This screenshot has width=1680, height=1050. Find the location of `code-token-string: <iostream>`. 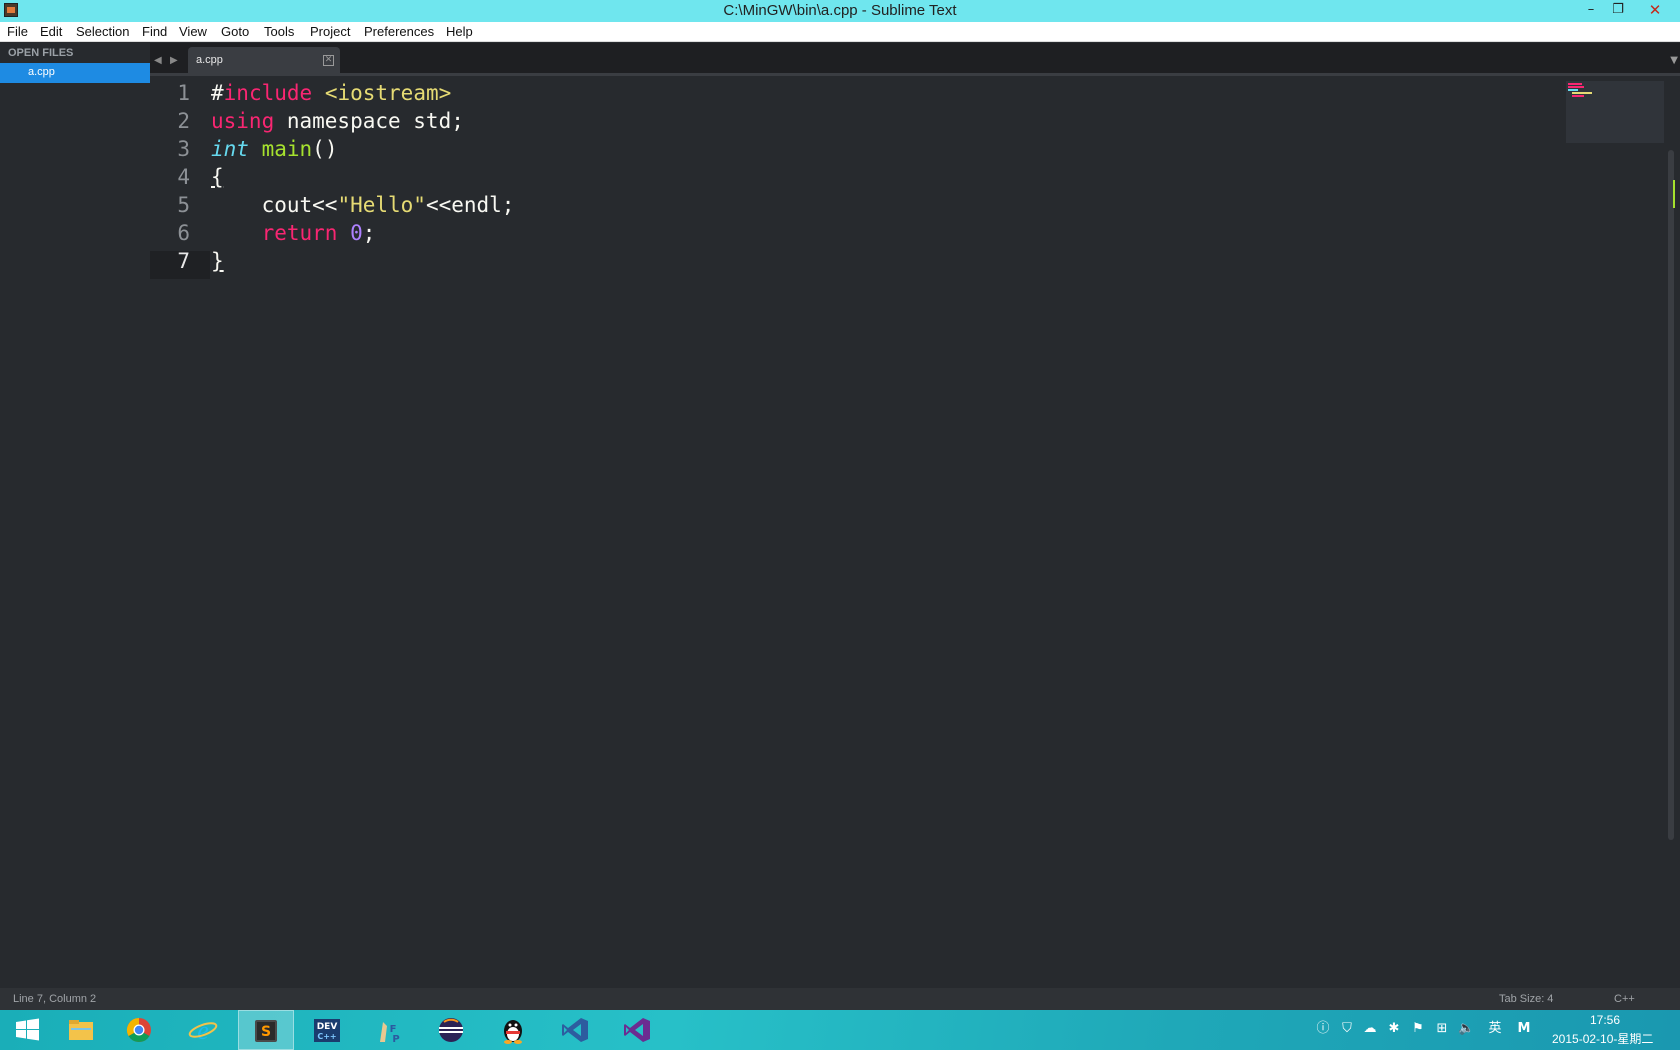

code-token-string: <iostream> is located at coordinates (388, 93).